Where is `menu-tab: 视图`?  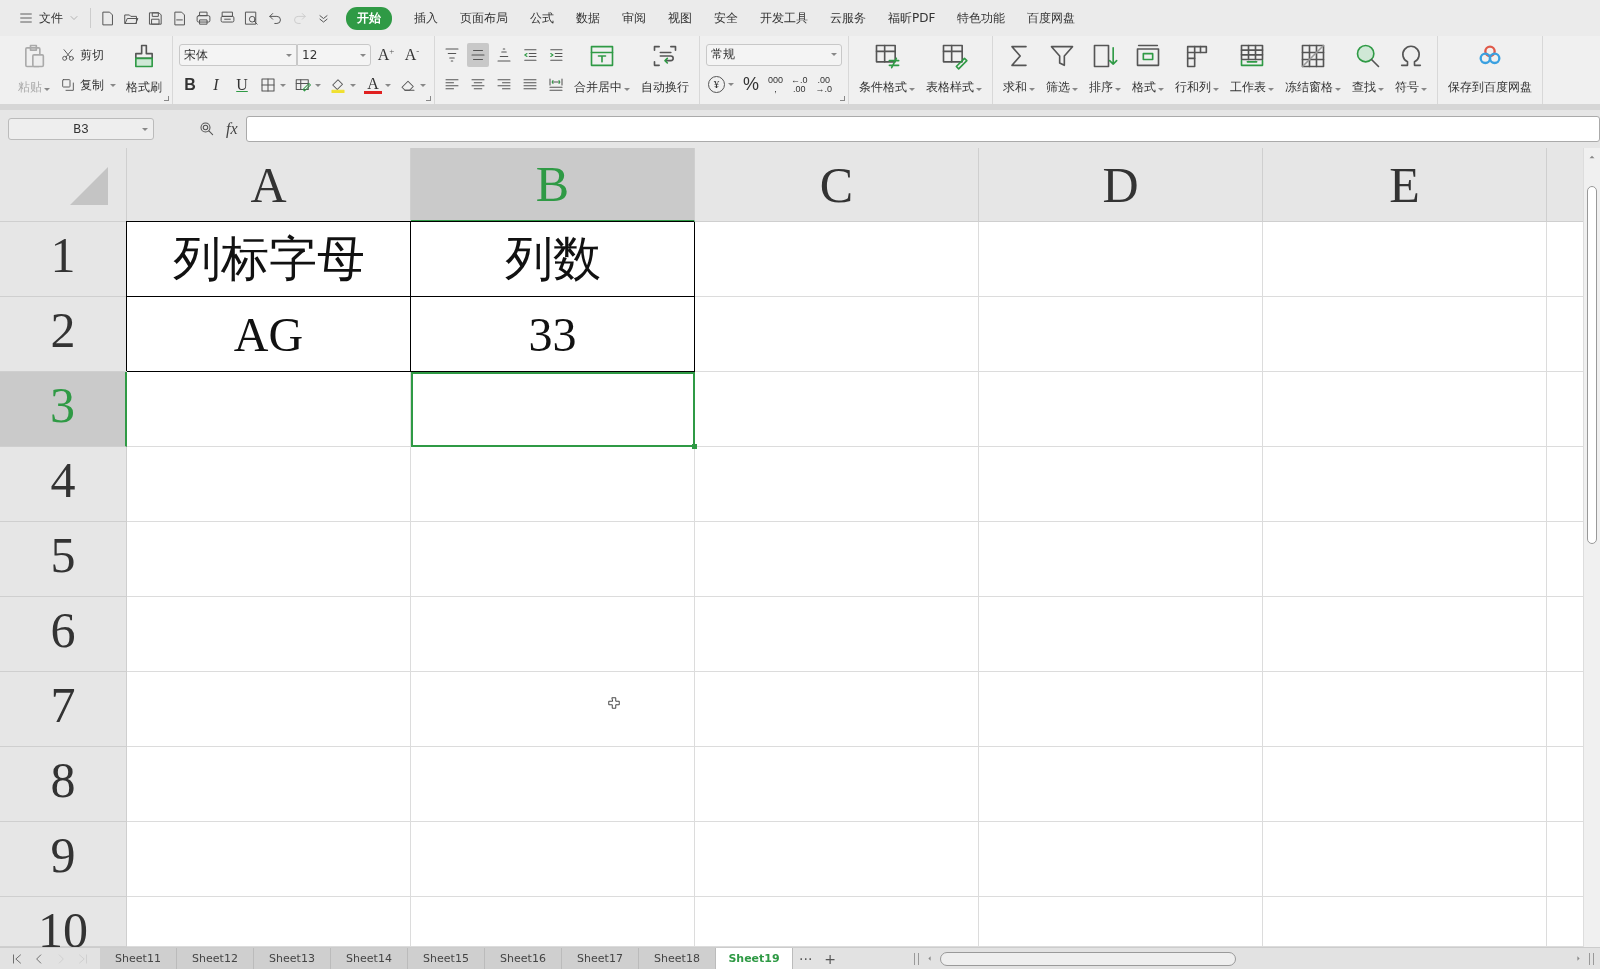
menu-tab: 视图 is located at coordinates (680, 18).